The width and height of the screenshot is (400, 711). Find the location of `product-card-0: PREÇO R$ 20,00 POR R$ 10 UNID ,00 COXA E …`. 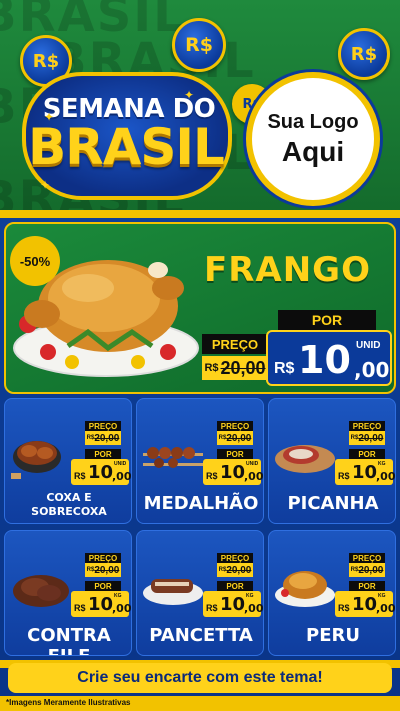

product-card-0: PREÇO R$ 20,00 POR R$ 10 UNID ,00 COXA E … is located at coordinates (68, 461).